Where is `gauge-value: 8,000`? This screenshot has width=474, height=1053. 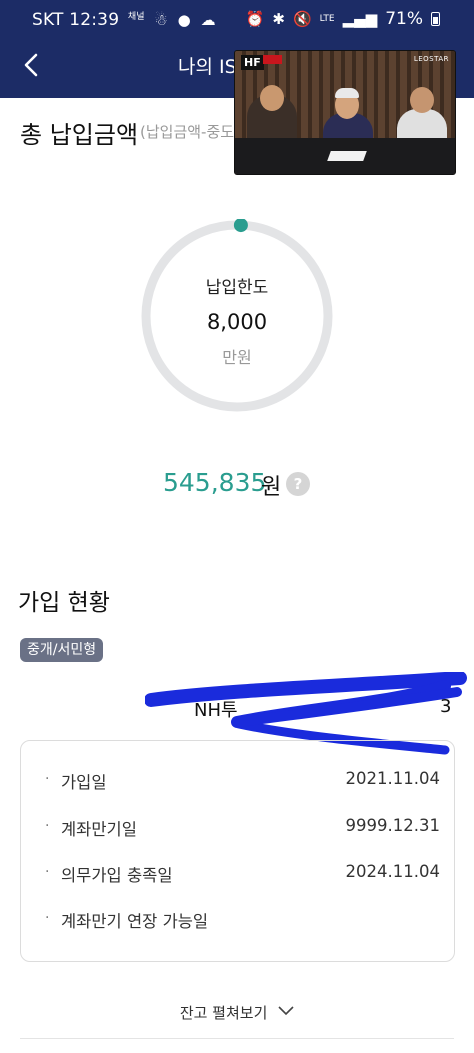
gauge-value: 8,000 is located at coordinates (237, 322).